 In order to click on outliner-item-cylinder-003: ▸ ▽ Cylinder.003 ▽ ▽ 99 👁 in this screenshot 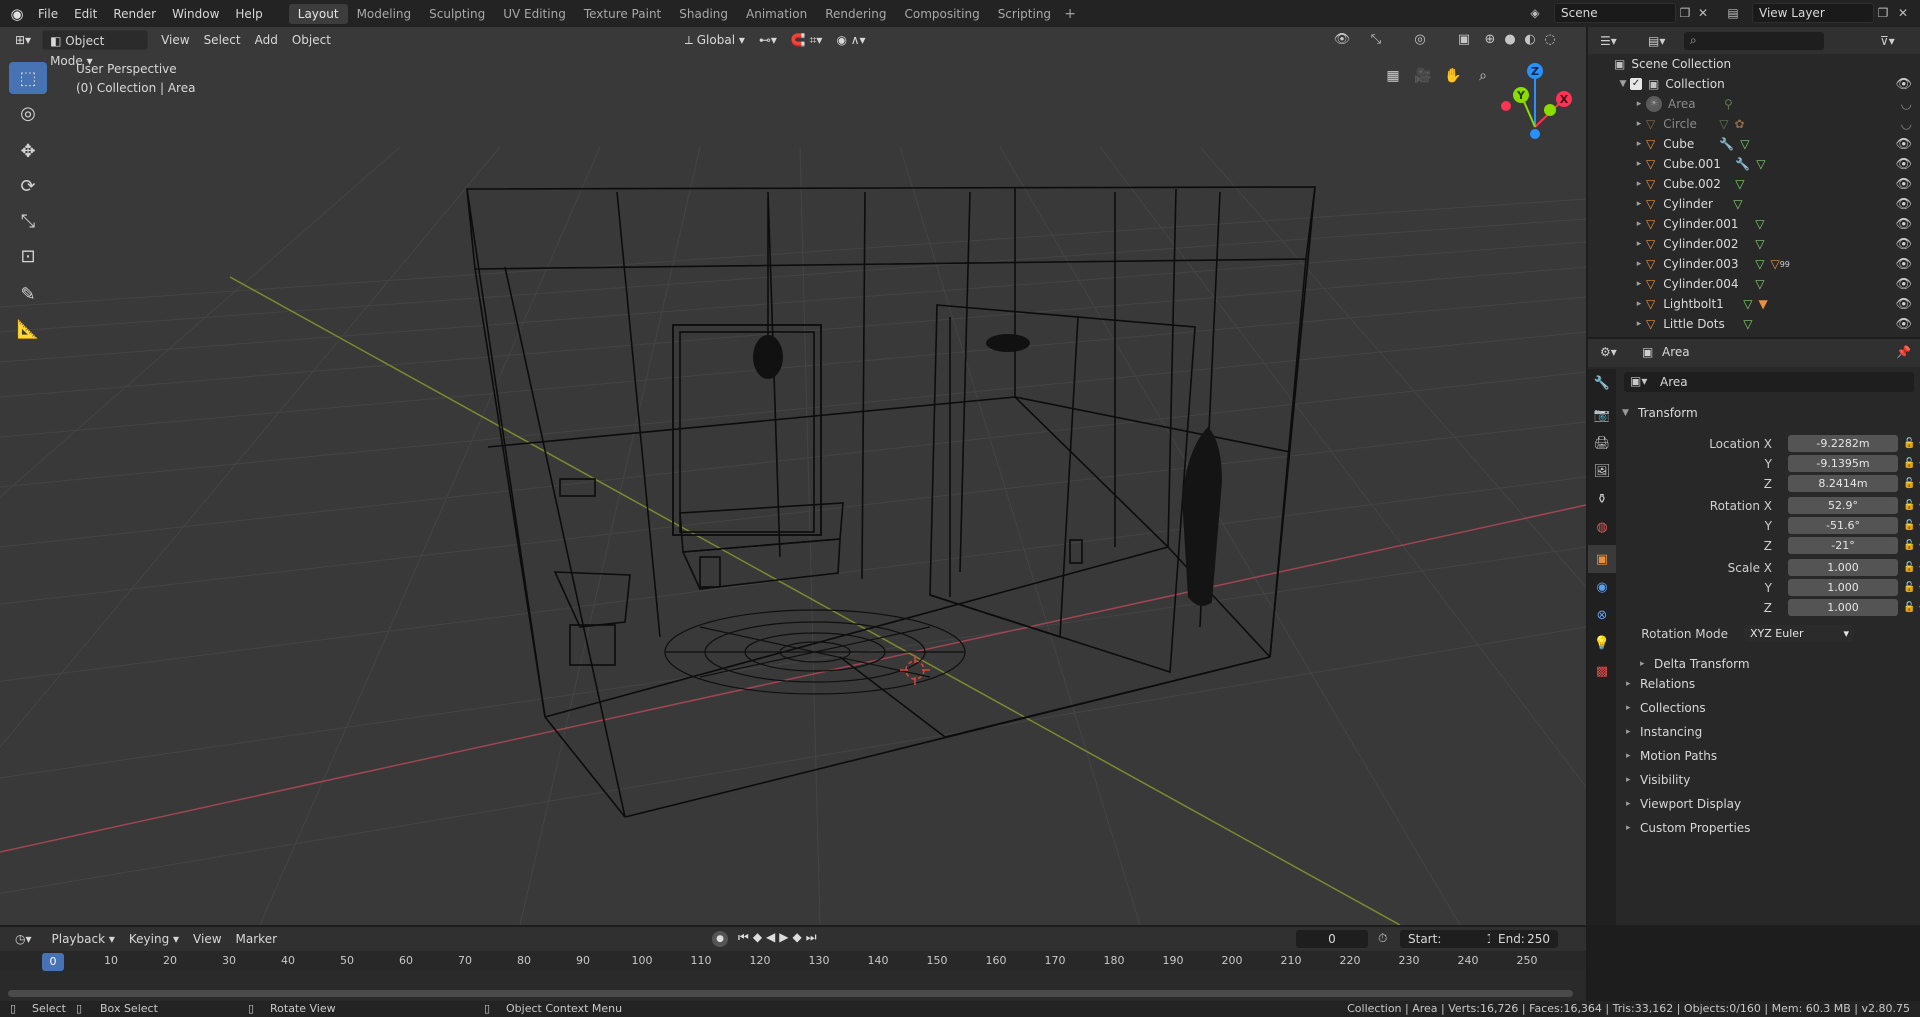, I will do `click(1754, 264)`.